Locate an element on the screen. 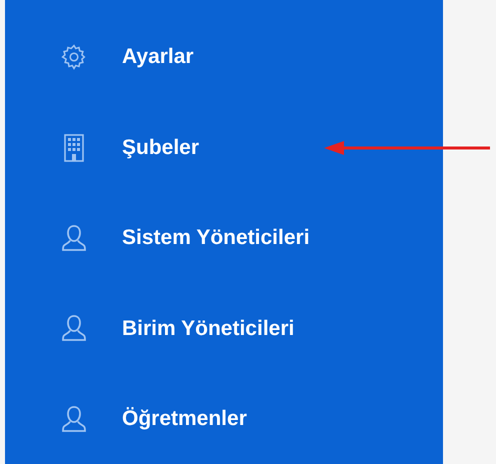 The width and height of the screenshot is (496, 464). gear-icon is located at coordinates (73, 57).